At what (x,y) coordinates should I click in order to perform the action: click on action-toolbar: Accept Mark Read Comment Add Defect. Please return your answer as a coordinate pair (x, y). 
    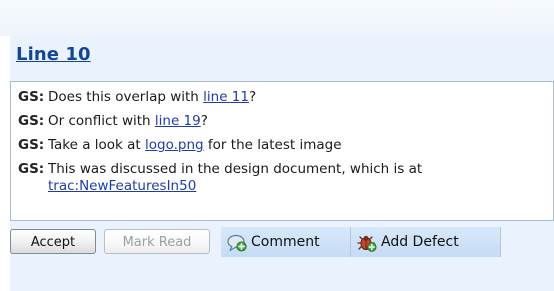
    Looking at the image, I should click on (282, 242).